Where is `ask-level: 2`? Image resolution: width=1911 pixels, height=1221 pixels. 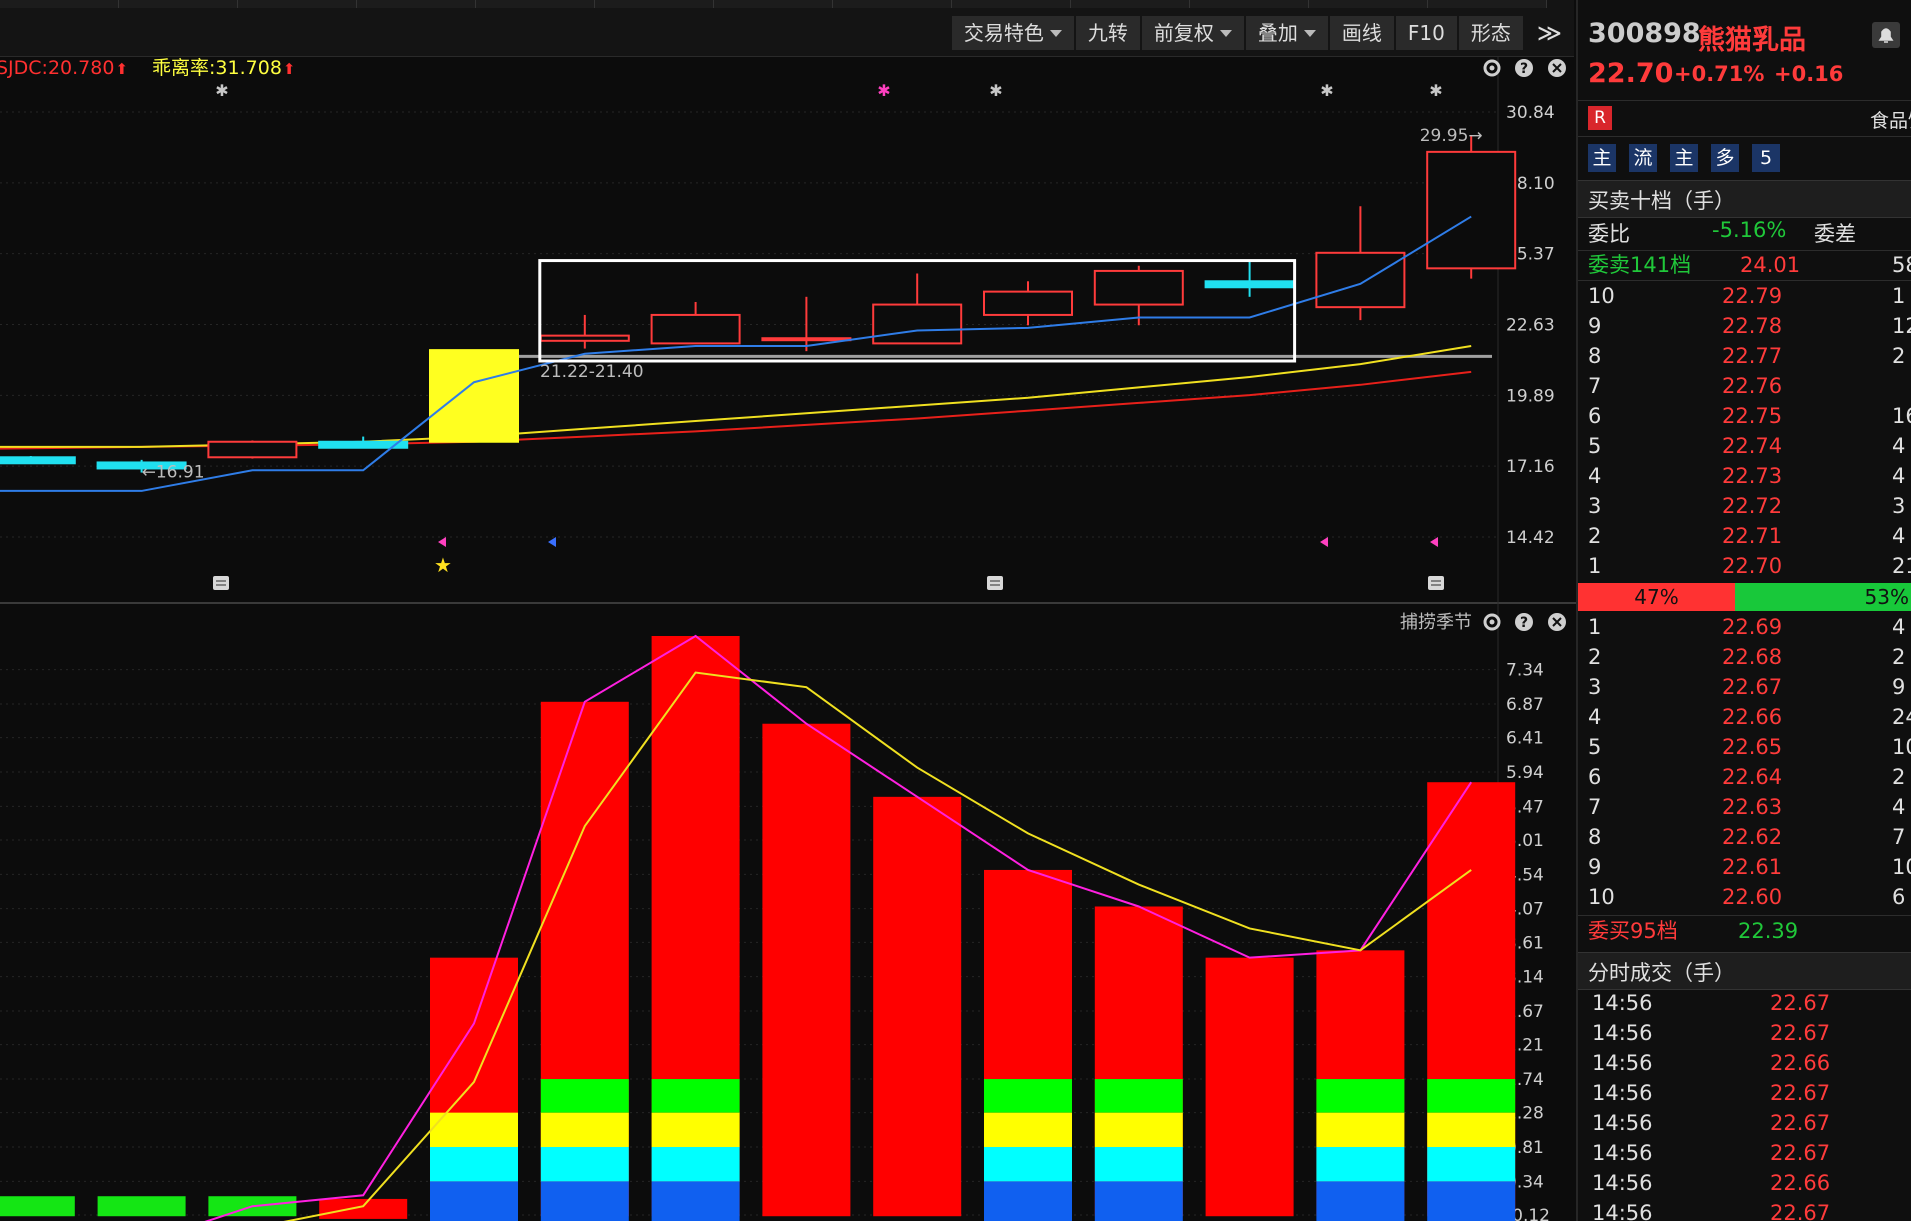 ask-level: 2 is located at coordinates (1595, 536).